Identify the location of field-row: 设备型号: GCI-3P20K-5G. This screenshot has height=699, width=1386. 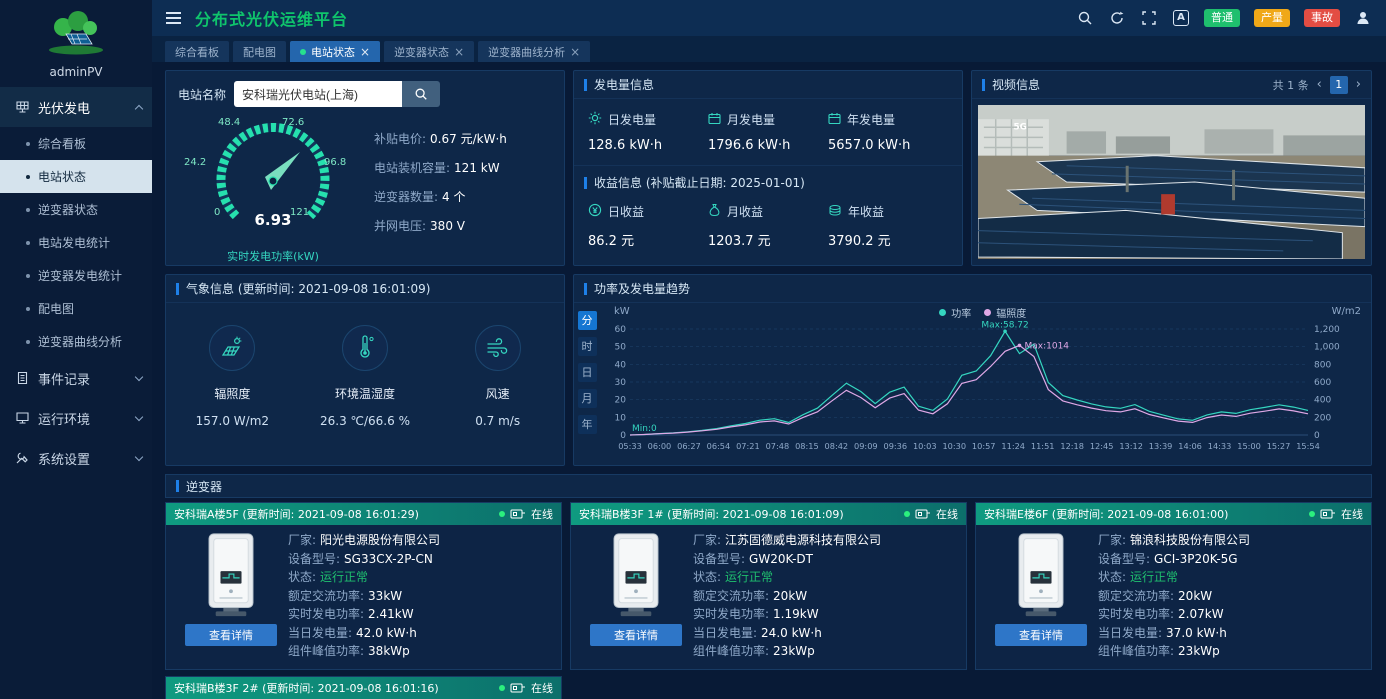
(1168, 558).